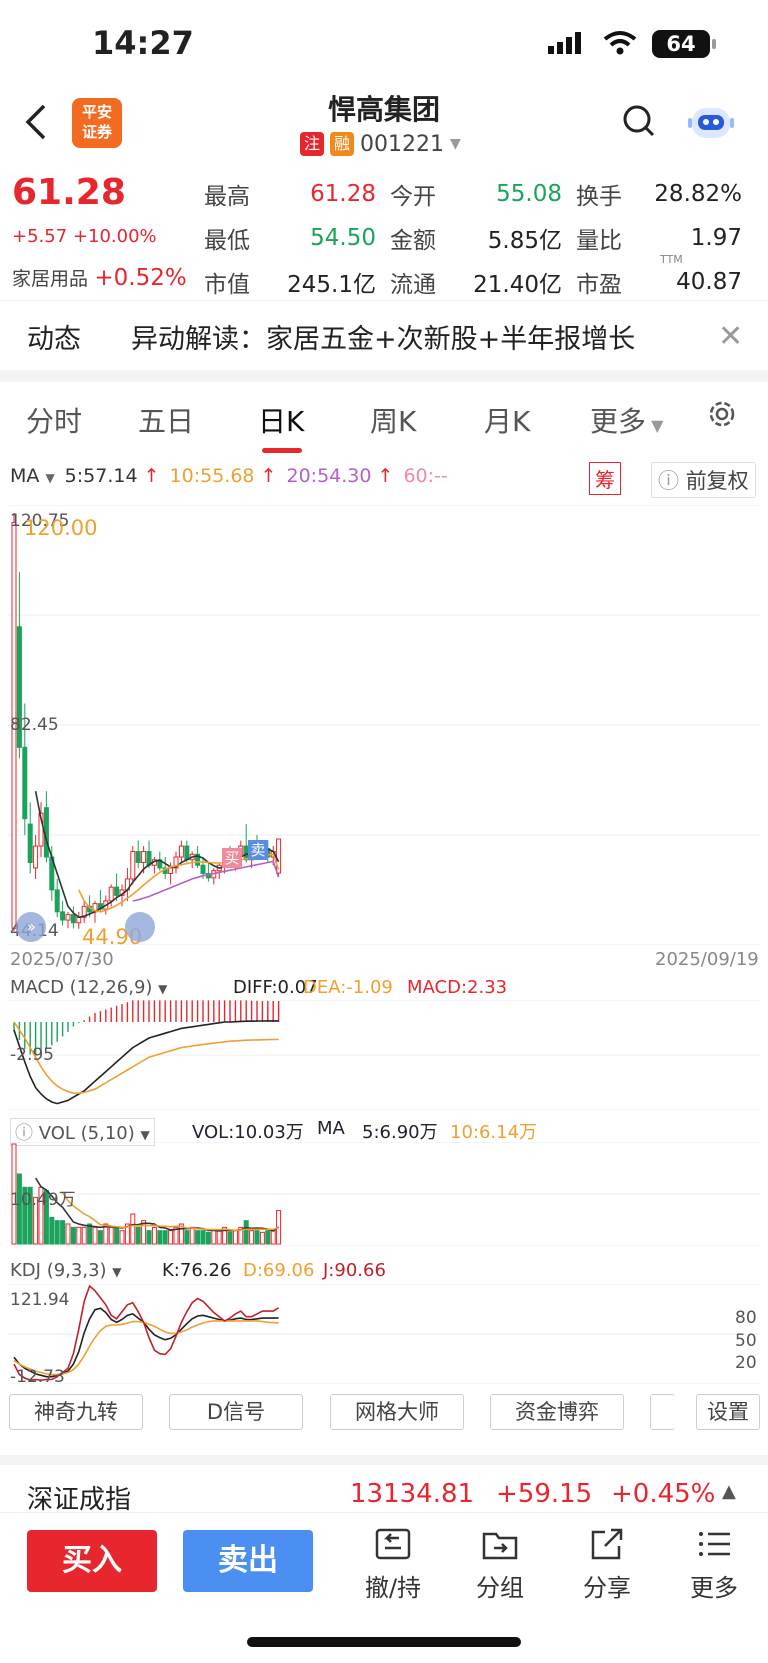 The image size is (768, 1663). Describe the element at coordinates (140, 927) in the screenshot. I see `zoom-handle` at that location.